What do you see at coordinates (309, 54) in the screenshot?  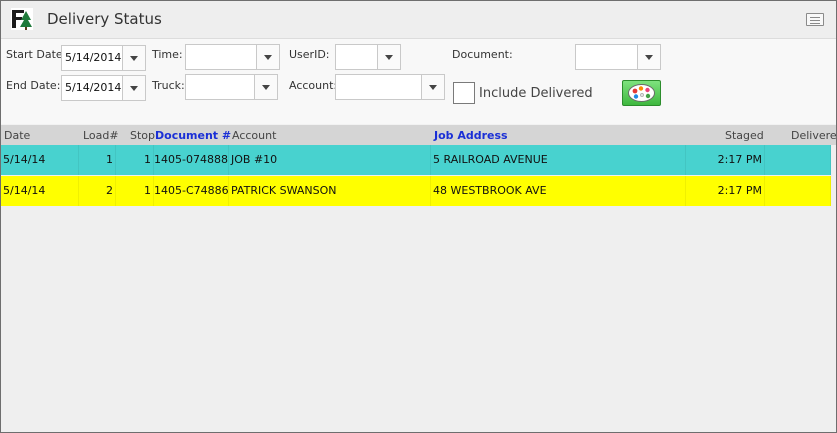 I see `userid-label: UserID:` at bounding box center [309, 54].